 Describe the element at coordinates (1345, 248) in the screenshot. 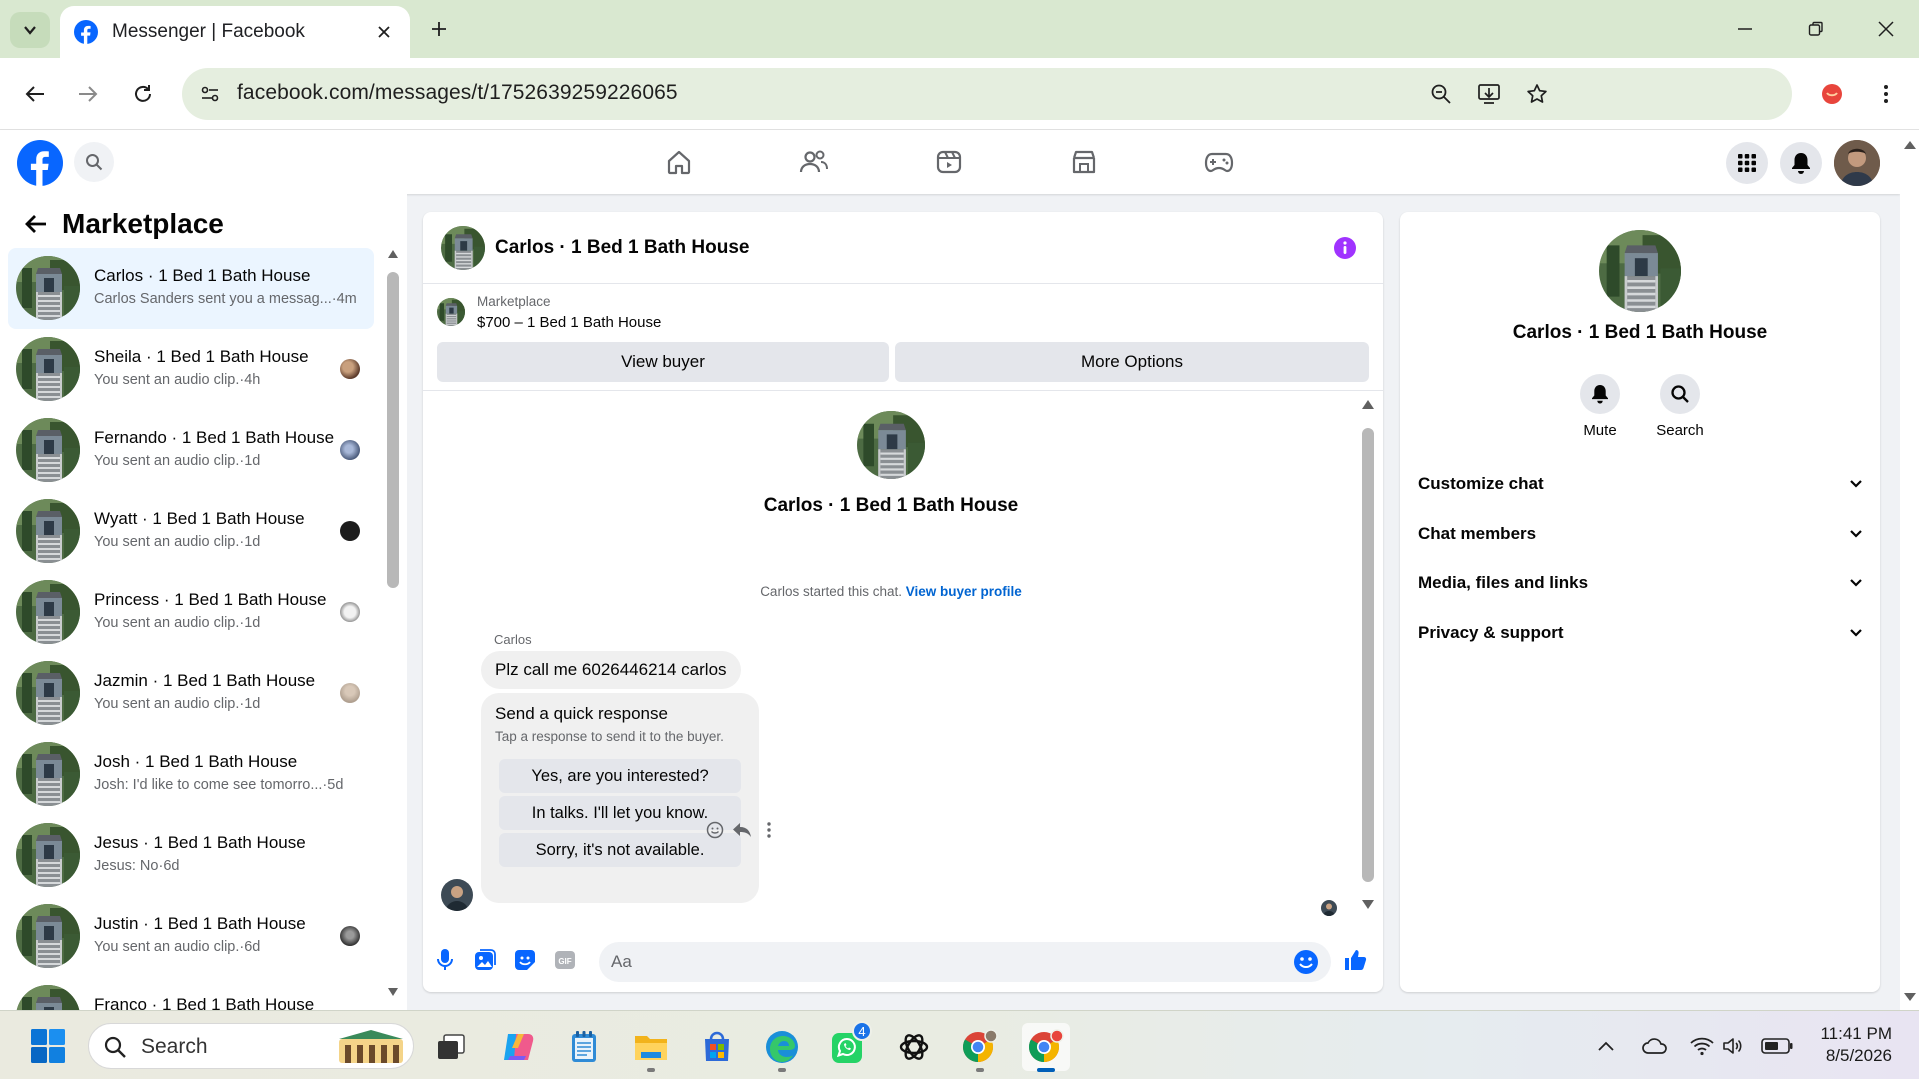

I see `info-icon` at that location.